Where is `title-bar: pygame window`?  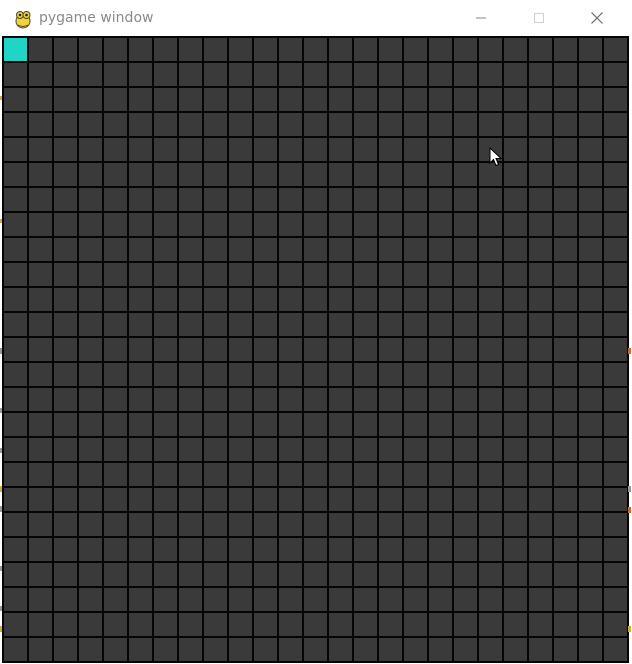 title-bar: pygame window is located at coordinates (316, 18).